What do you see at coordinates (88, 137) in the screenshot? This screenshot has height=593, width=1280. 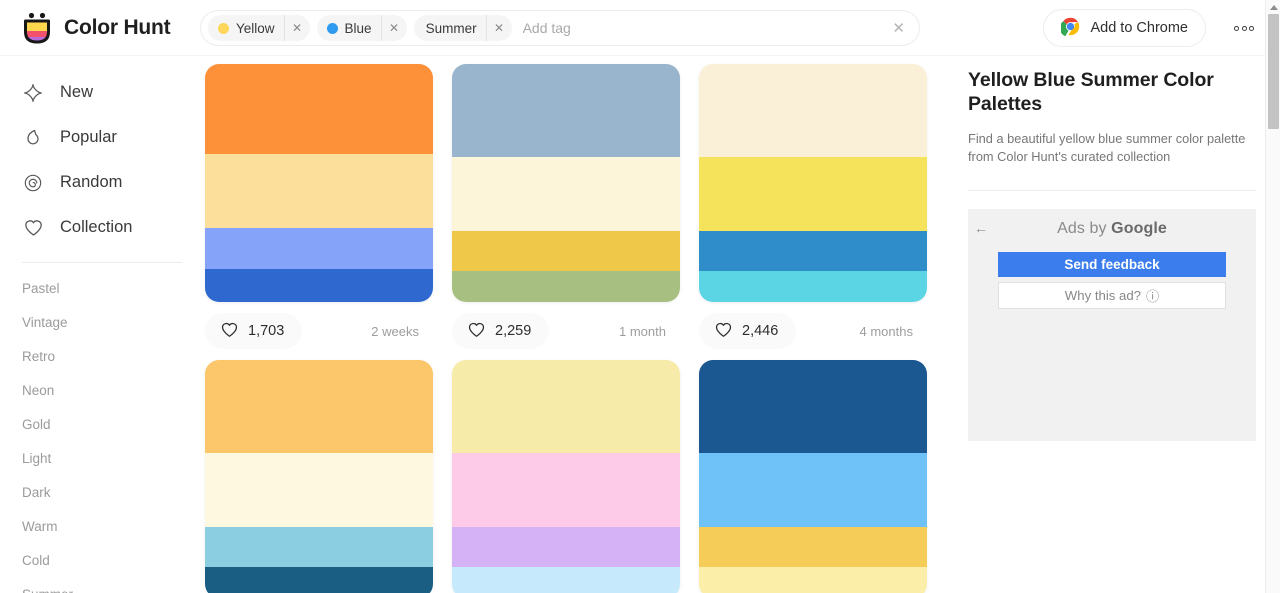 I see `sidebar-item-label: Popular` at bounding box center [88, 137].